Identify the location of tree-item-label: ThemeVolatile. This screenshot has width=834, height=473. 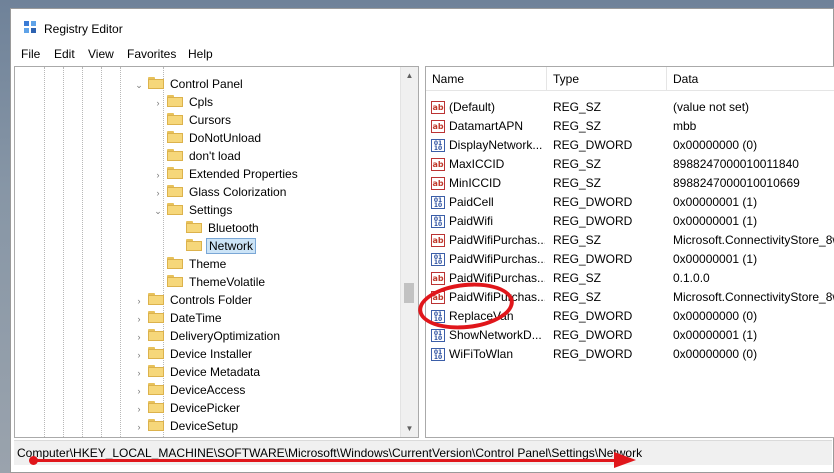
(227, 282).